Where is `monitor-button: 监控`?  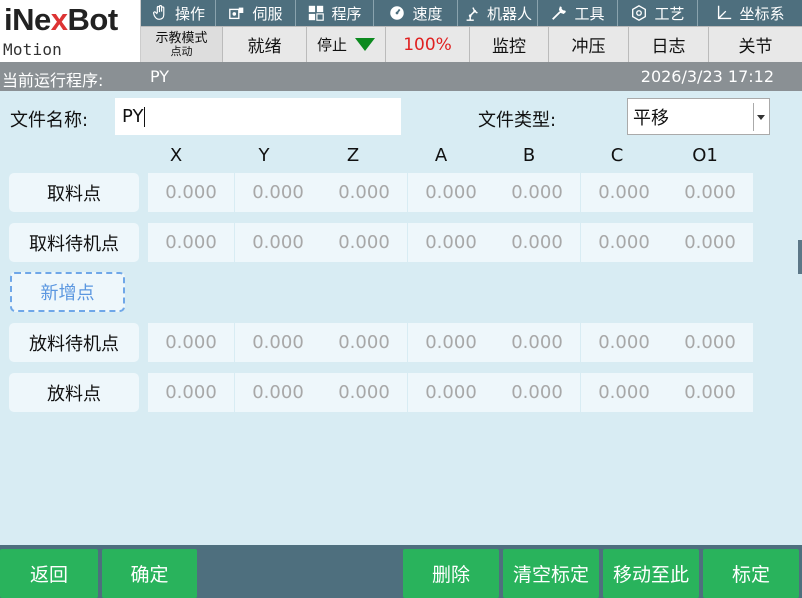
monitor-button: 监控 is located at coordinates (509, 44).